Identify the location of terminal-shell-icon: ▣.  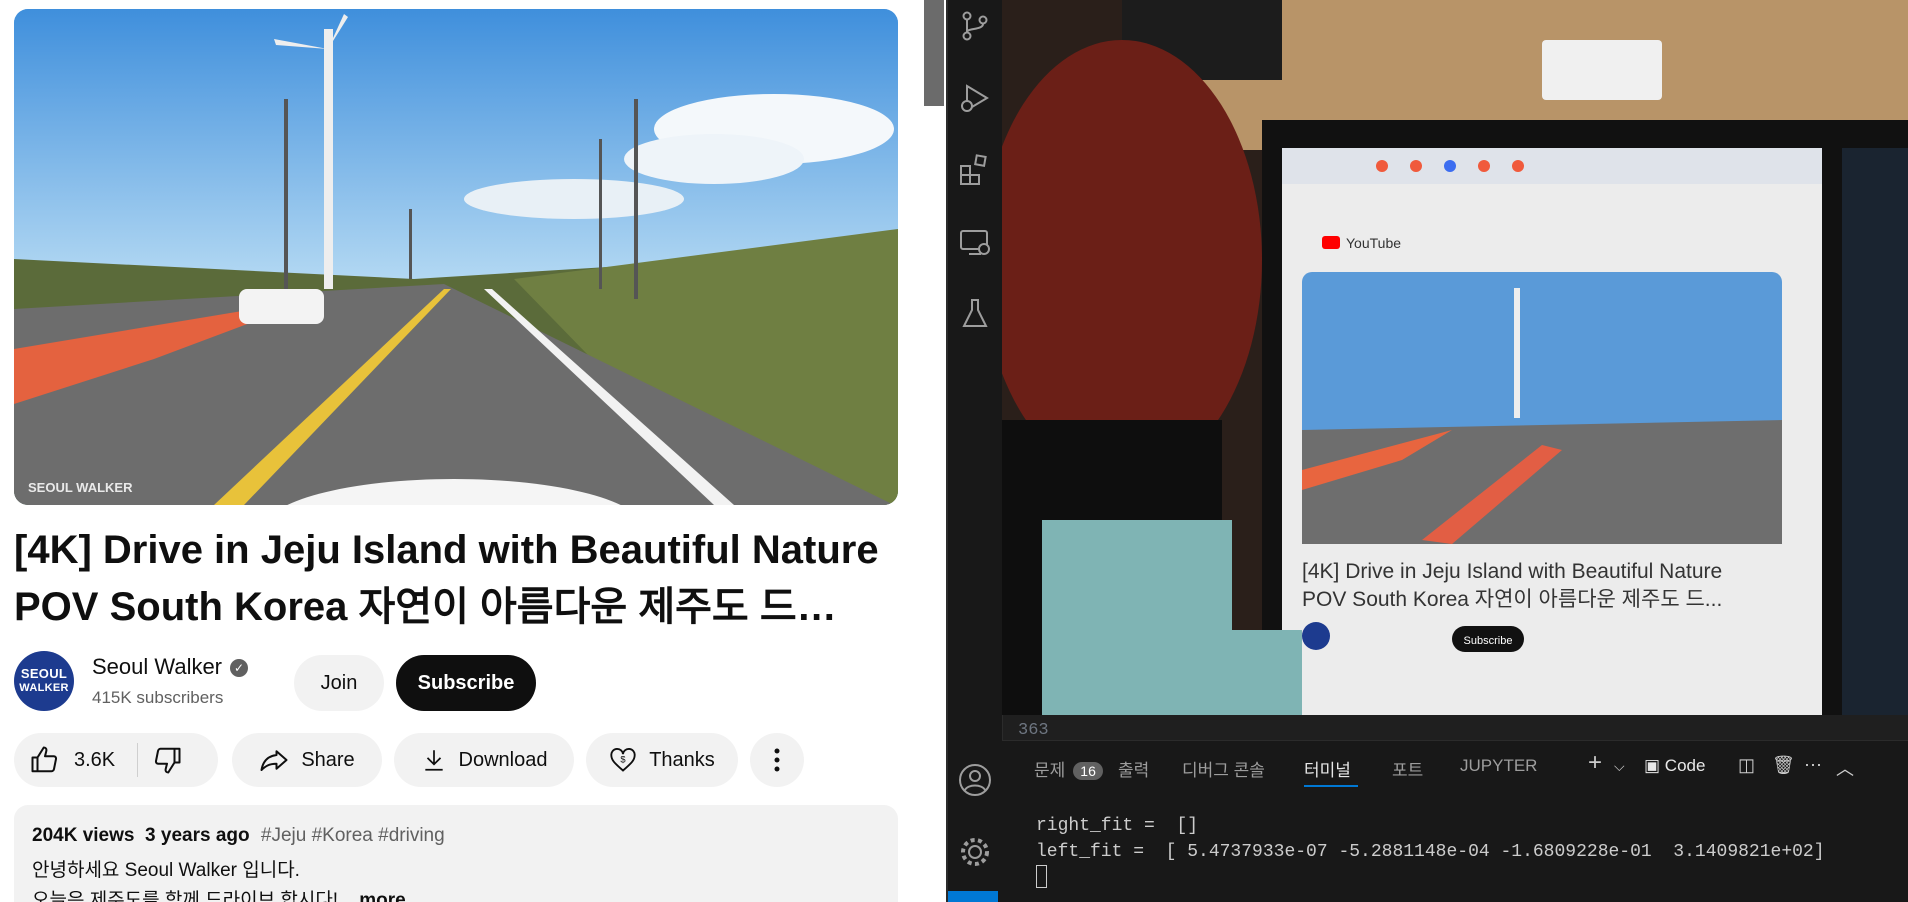
(1652, 765).